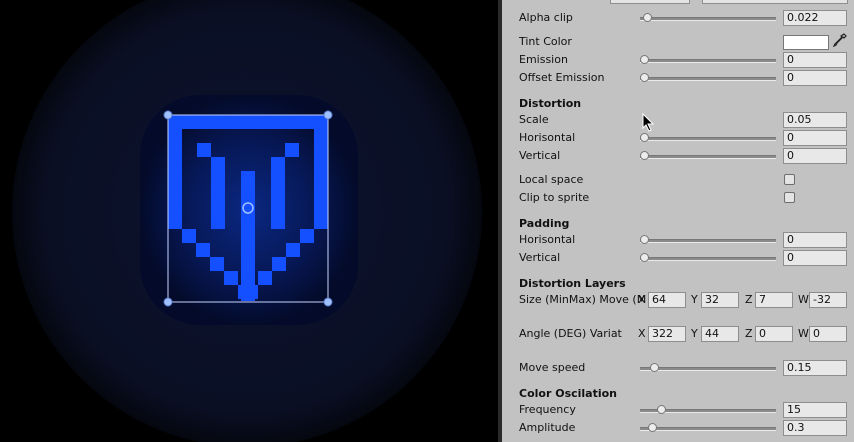 This screenshot has height=442, width=854. What do you see at coordinates (815, 258) in the screenshot?
I see `padding-vertical-field: 0` at bounding box center [815, 258].